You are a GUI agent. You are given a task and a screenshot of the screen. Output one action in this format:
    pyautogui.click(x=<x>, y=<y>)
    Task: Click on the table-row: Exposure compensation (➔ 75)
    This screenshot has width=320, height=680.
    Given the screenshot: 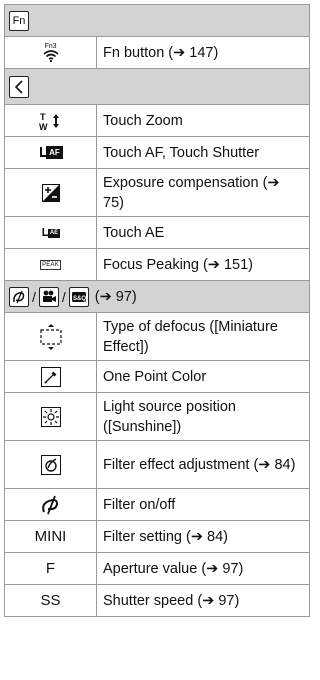 What is the action you would take?
    pyautogui.click(x=157, y=193)
    